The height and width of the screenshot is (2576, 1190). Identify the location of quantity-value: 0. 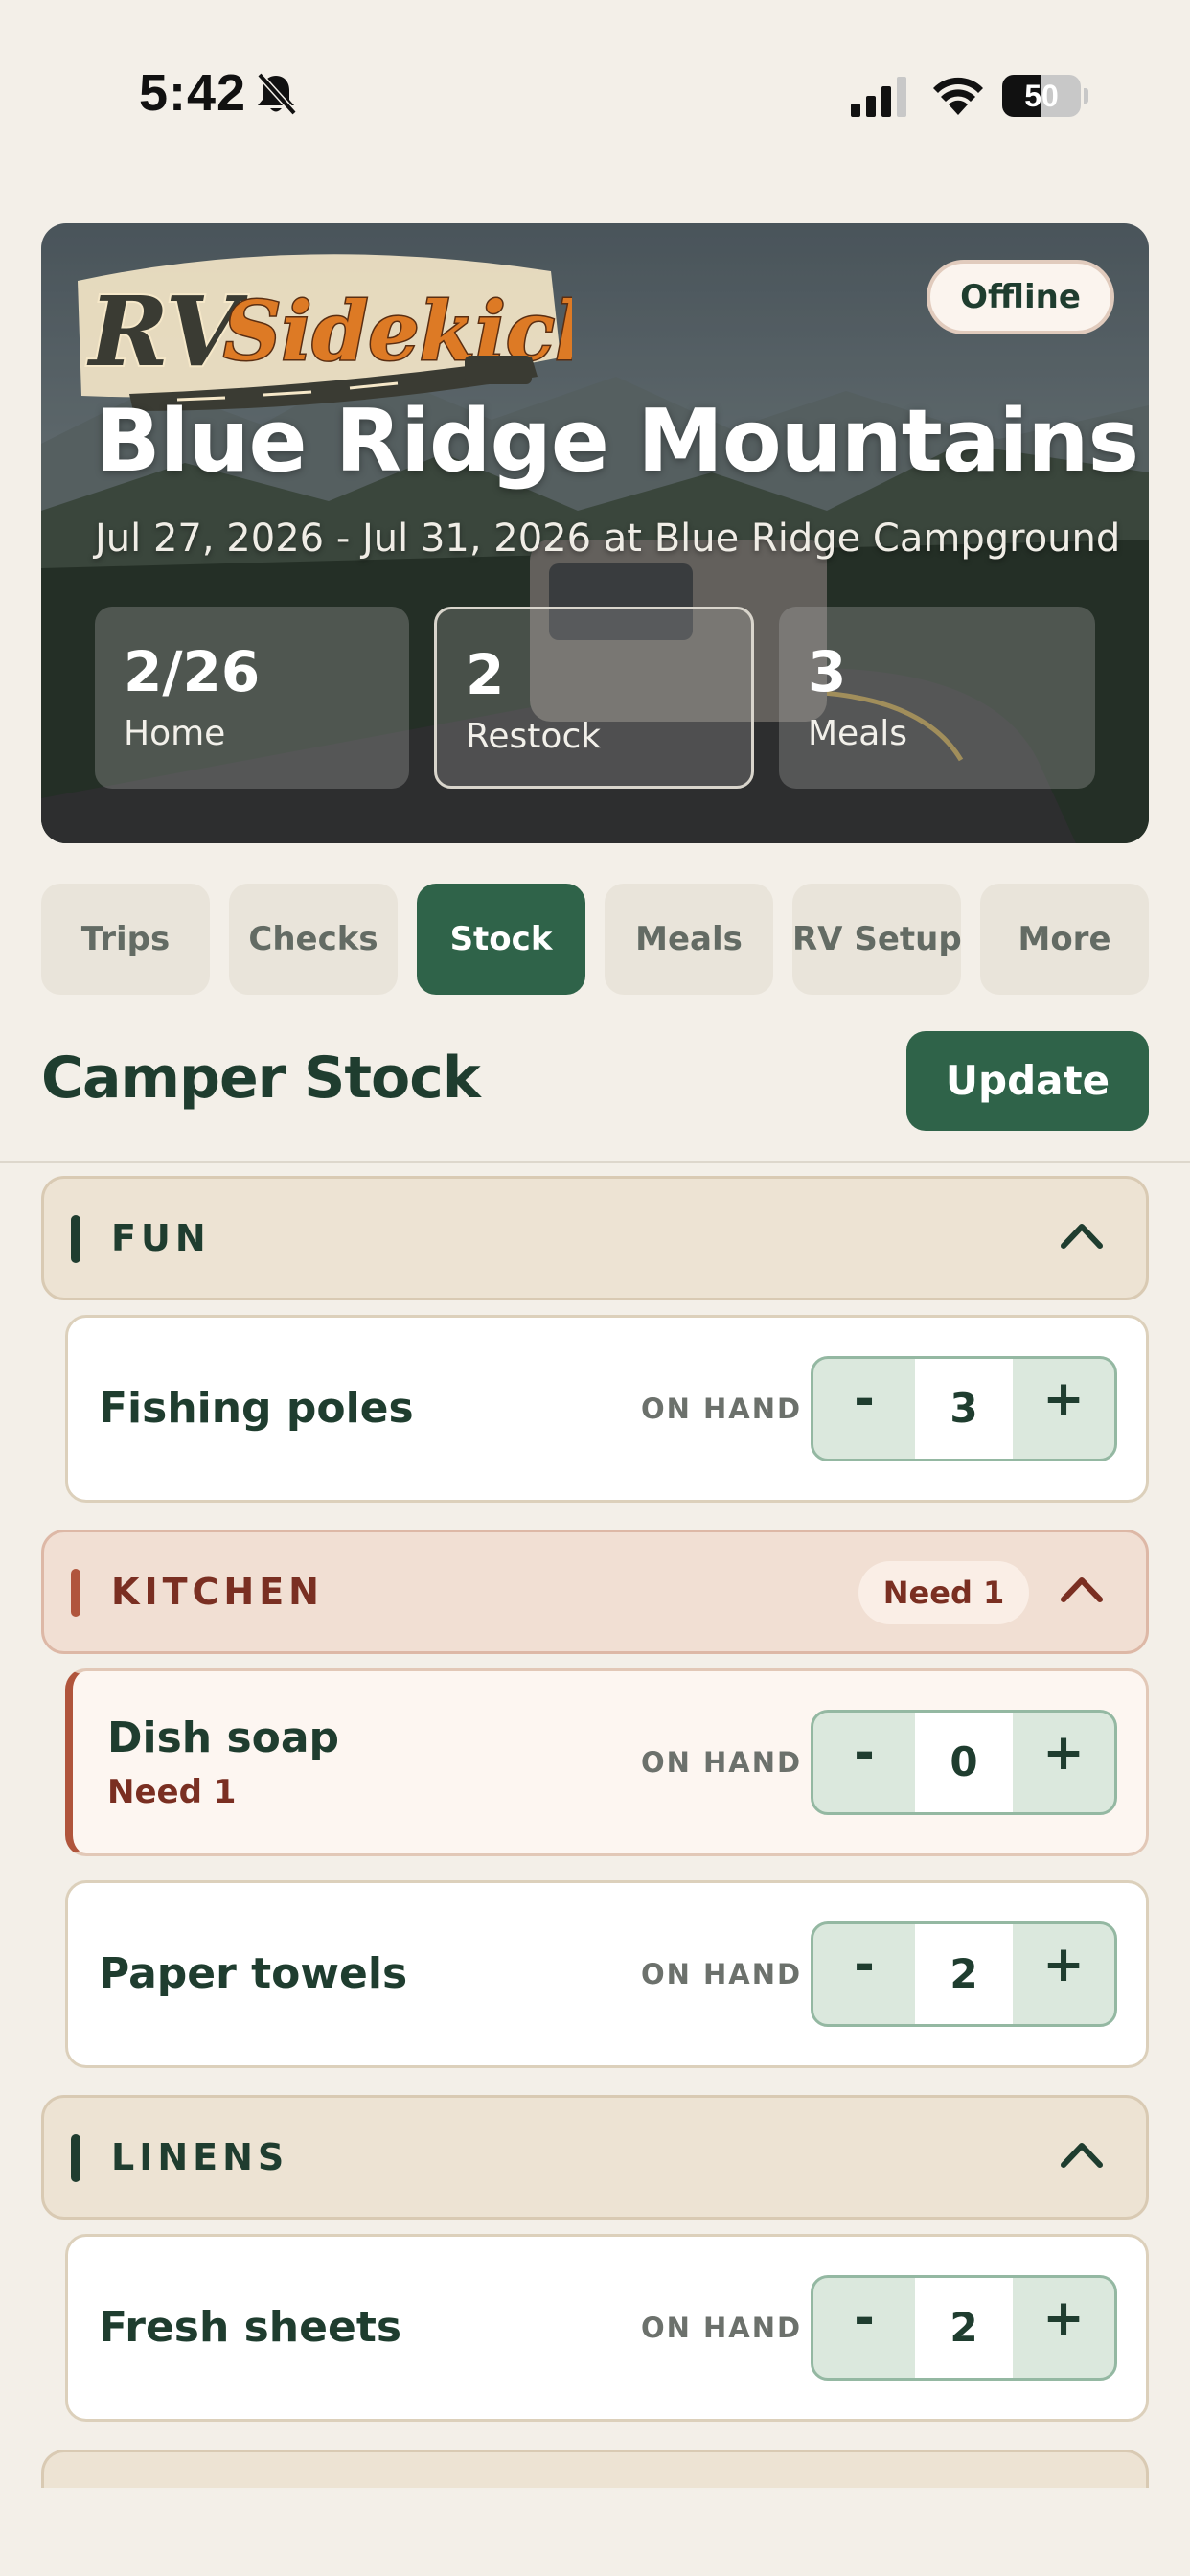
(964, 1763).